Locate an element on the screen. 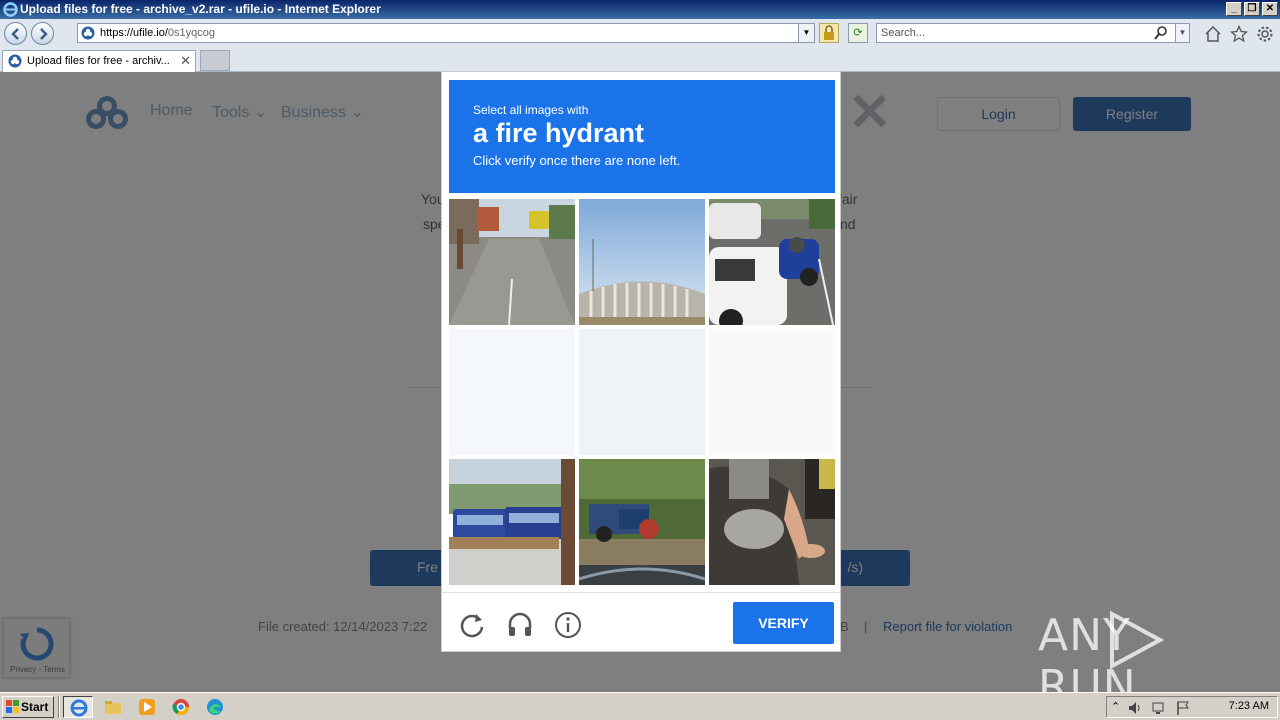  browser-tab: Upload files for free - archiv... ✕ is located at coordinates (99, 61).